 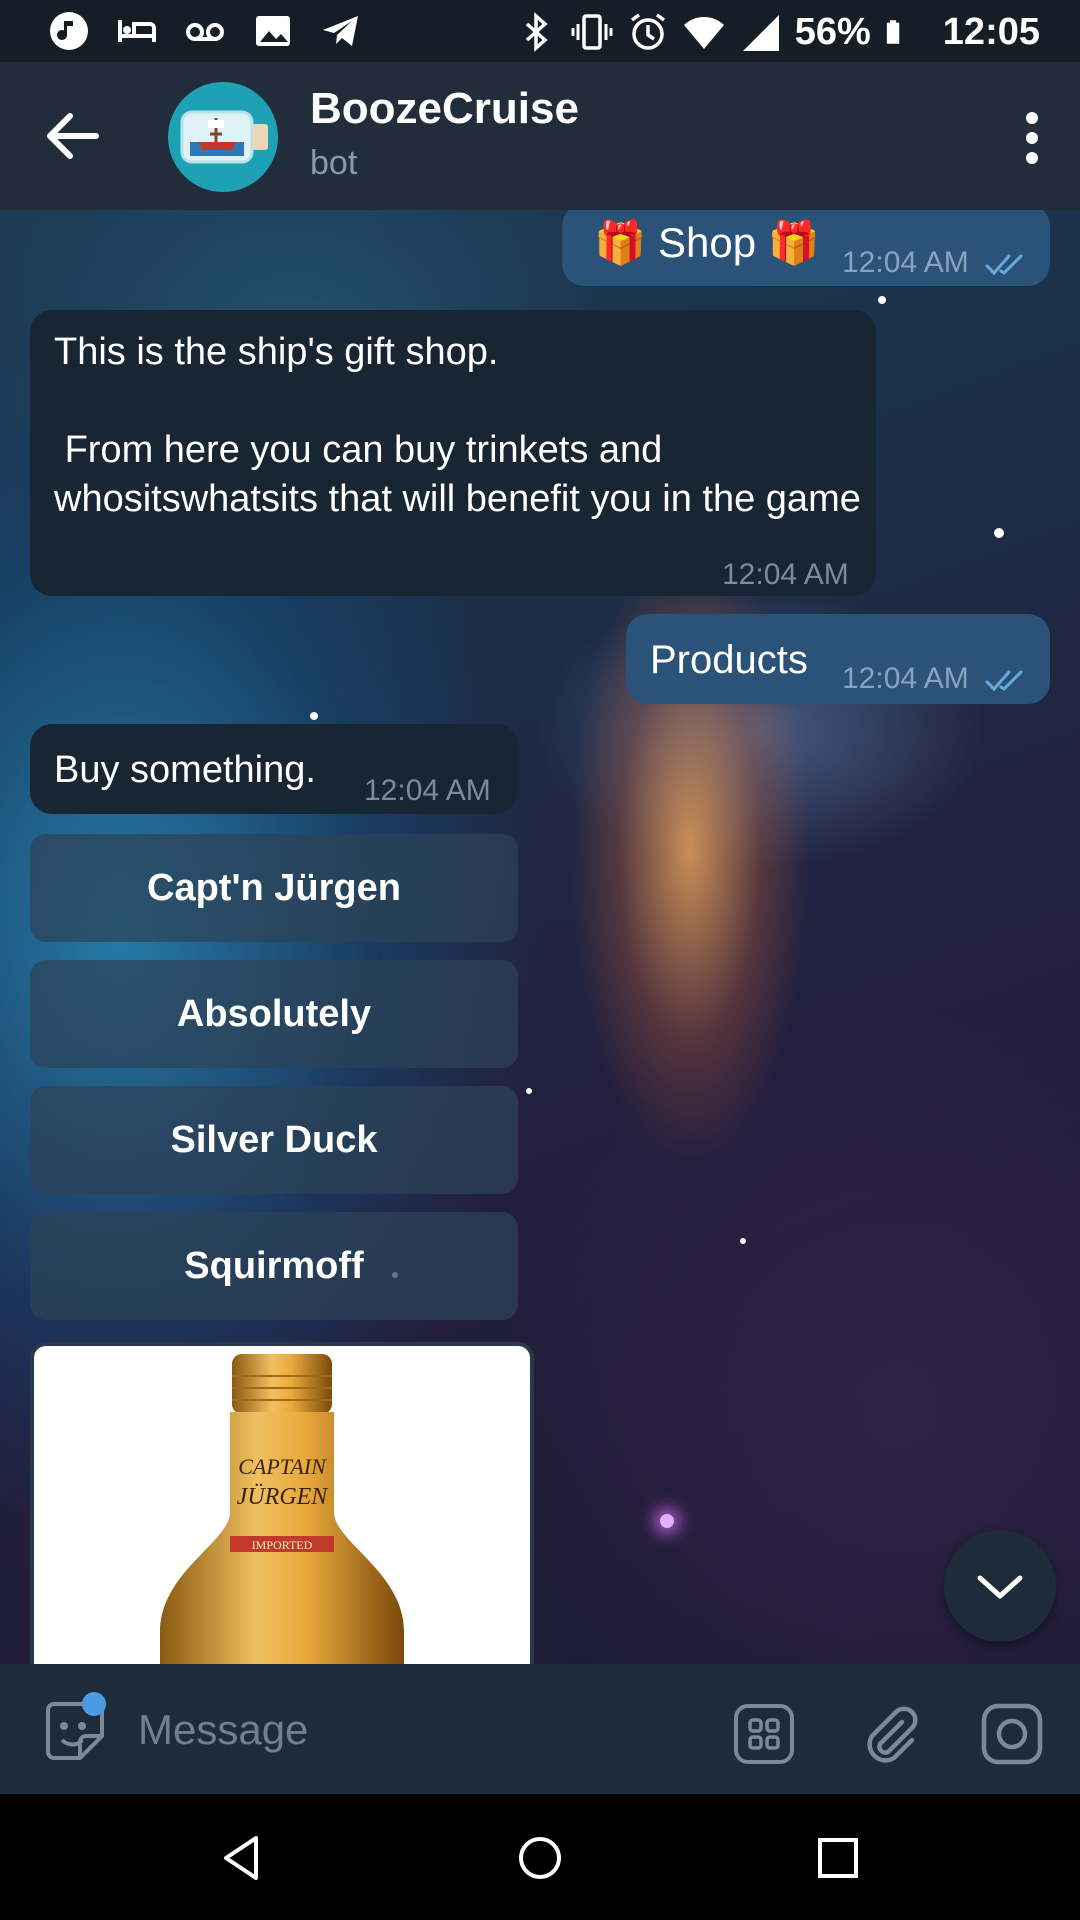 I want to click on attach-icon, so click(x=890, y=1734).